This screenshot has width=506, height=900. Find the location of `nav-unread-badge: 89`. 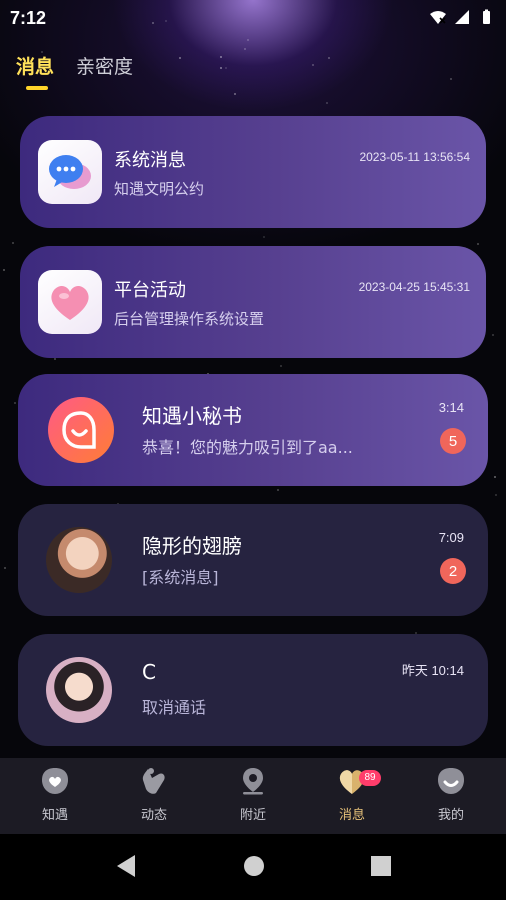

nav-unread-badge: 89 is located at coordinates (370, 778).